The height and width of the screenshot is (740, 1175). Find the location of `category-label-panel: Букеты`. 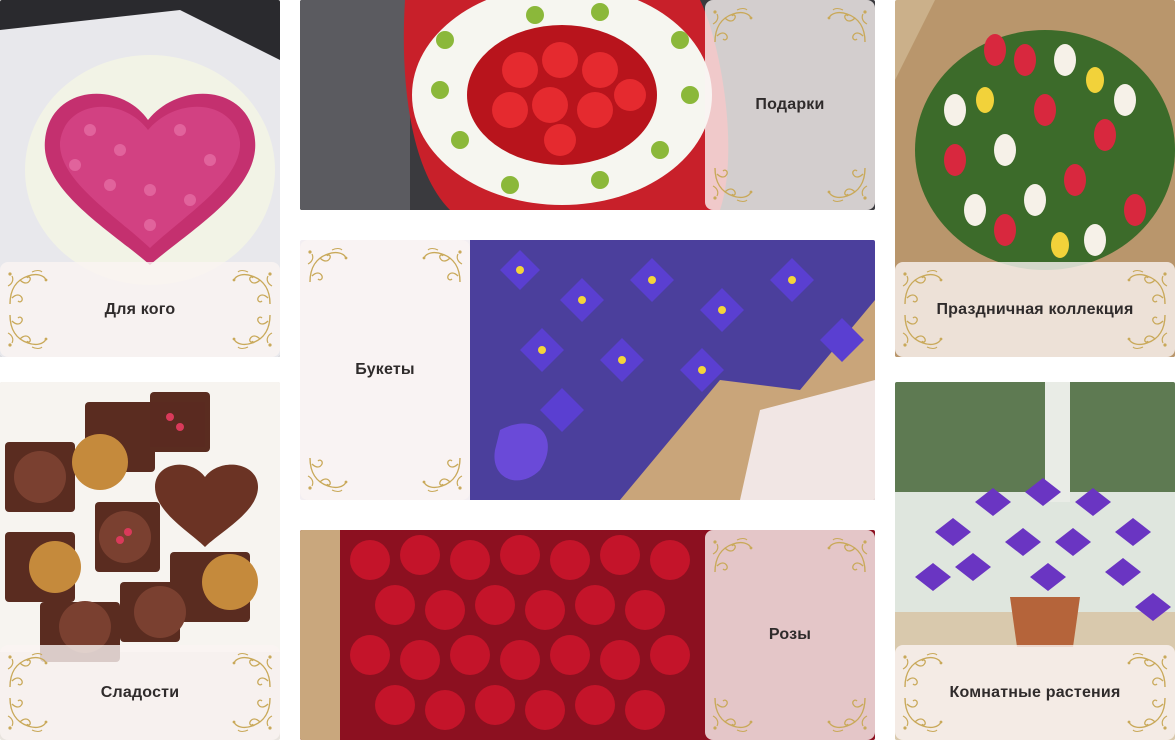

category-label-panel: Букеты is located at coordinates (385, 370).